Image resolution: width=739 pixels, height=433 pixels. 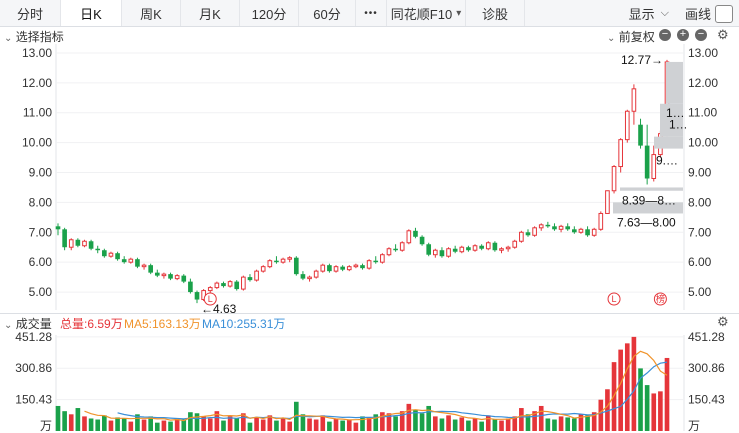 What do you see at coordinates (426, 13) in the screenshot?
I see `tab-f10: 同花顺F10 ▾` at bounding box center [426, 13].